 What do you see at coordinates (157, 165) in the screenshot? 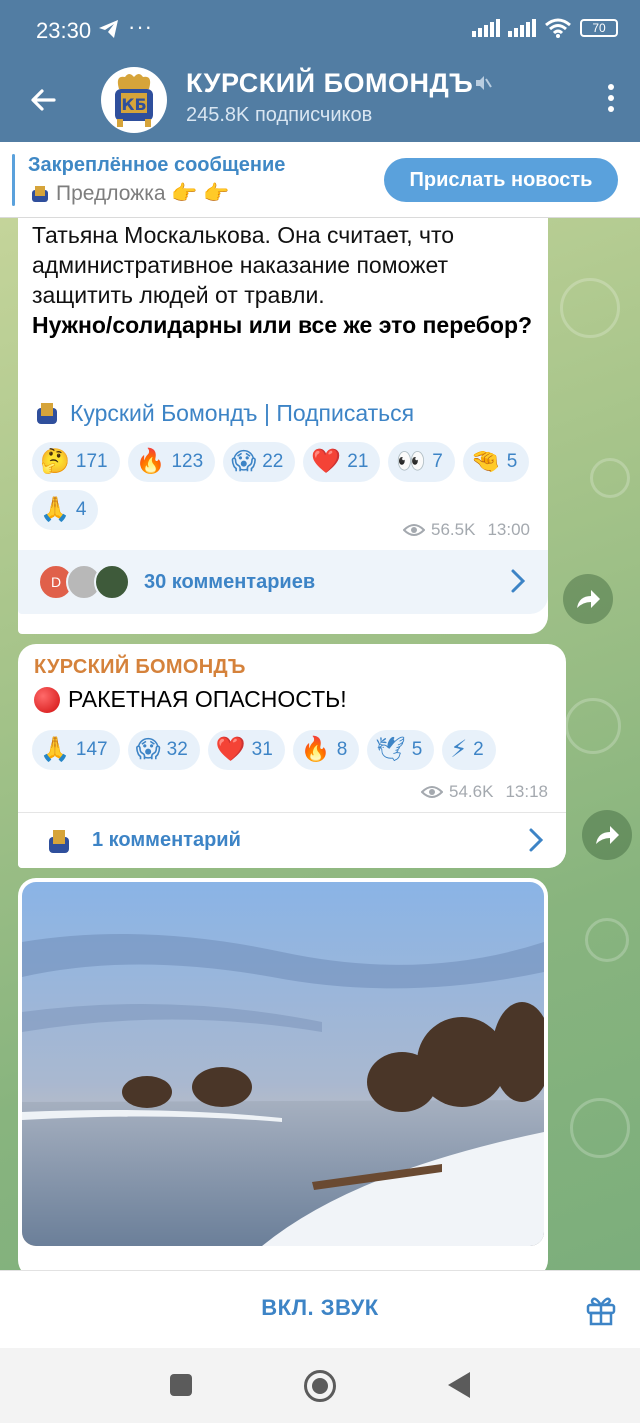
I see `pinned-title: Закреплённое сообщение` at bounding box center [157, 165].